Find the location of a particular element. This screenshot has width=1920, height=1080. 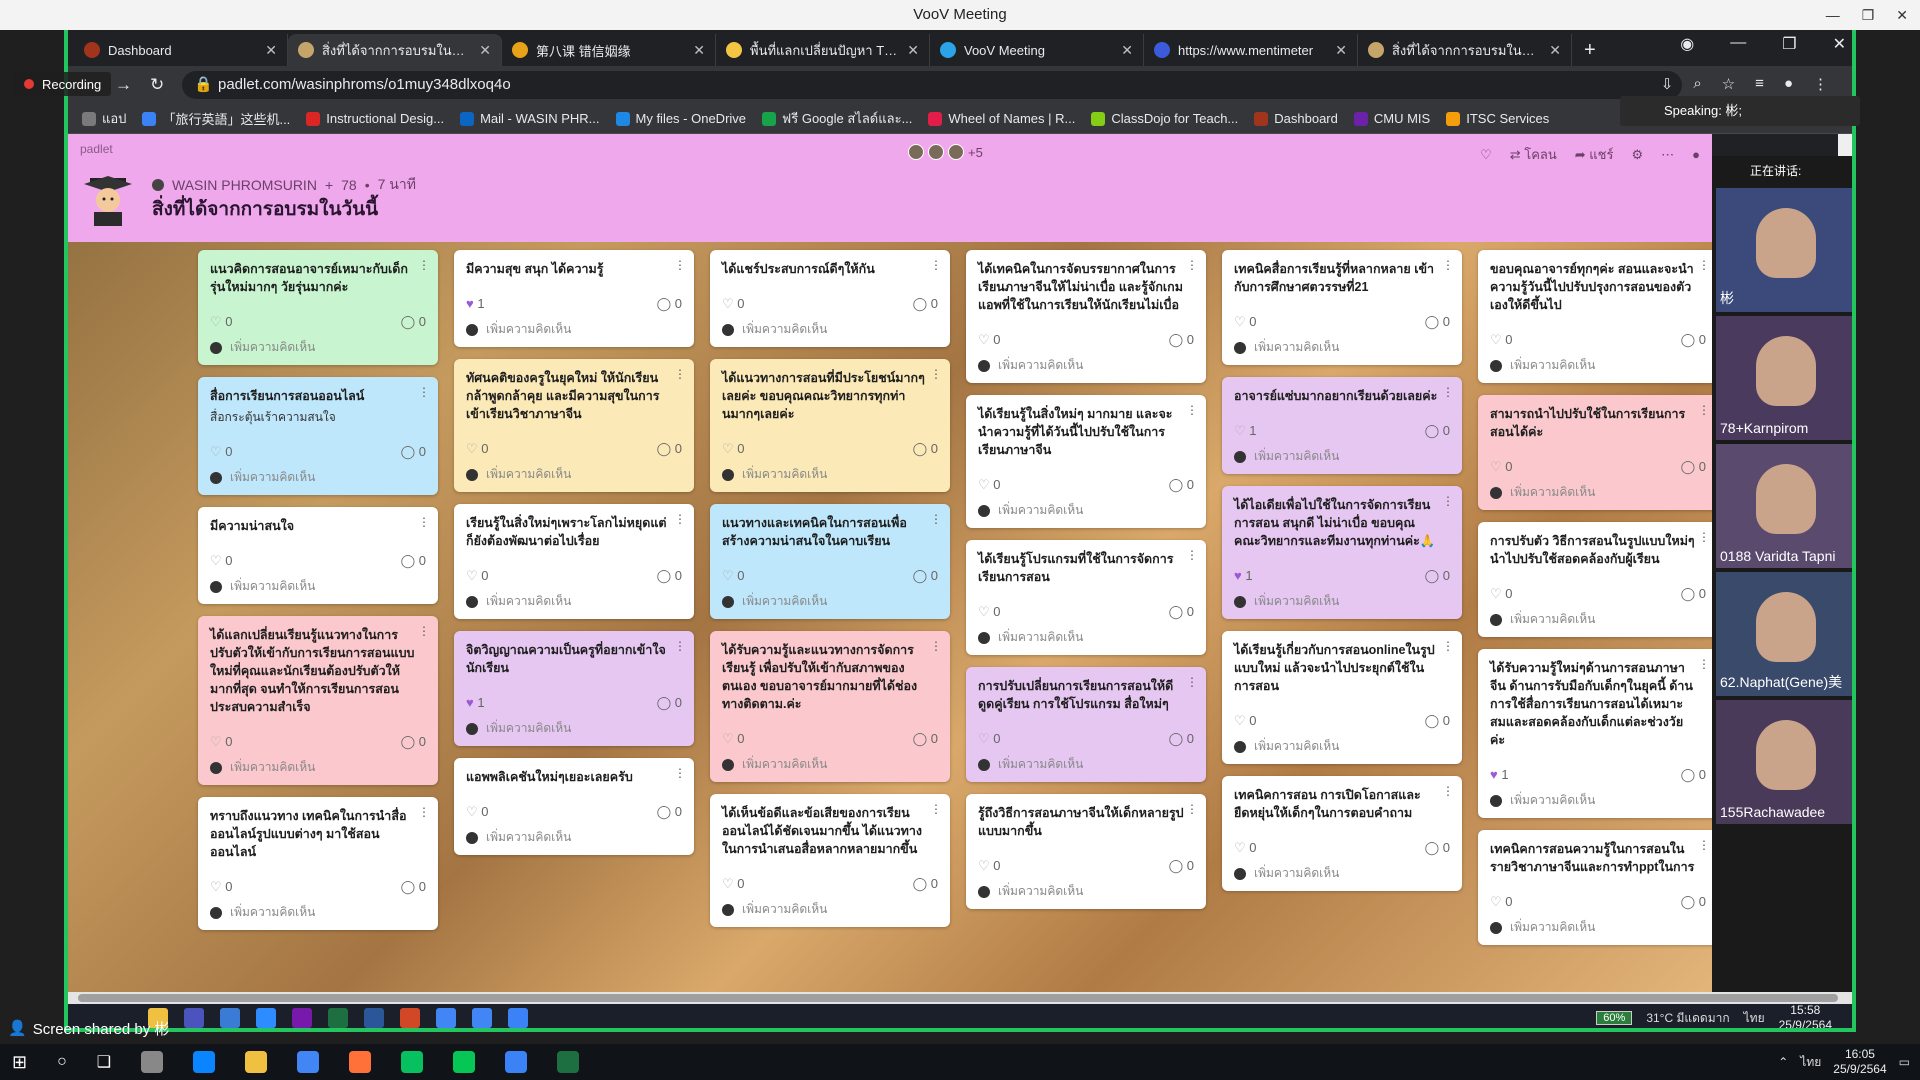

participant-tile: 78+Karnpirom is located at coordinates (1784, 378).